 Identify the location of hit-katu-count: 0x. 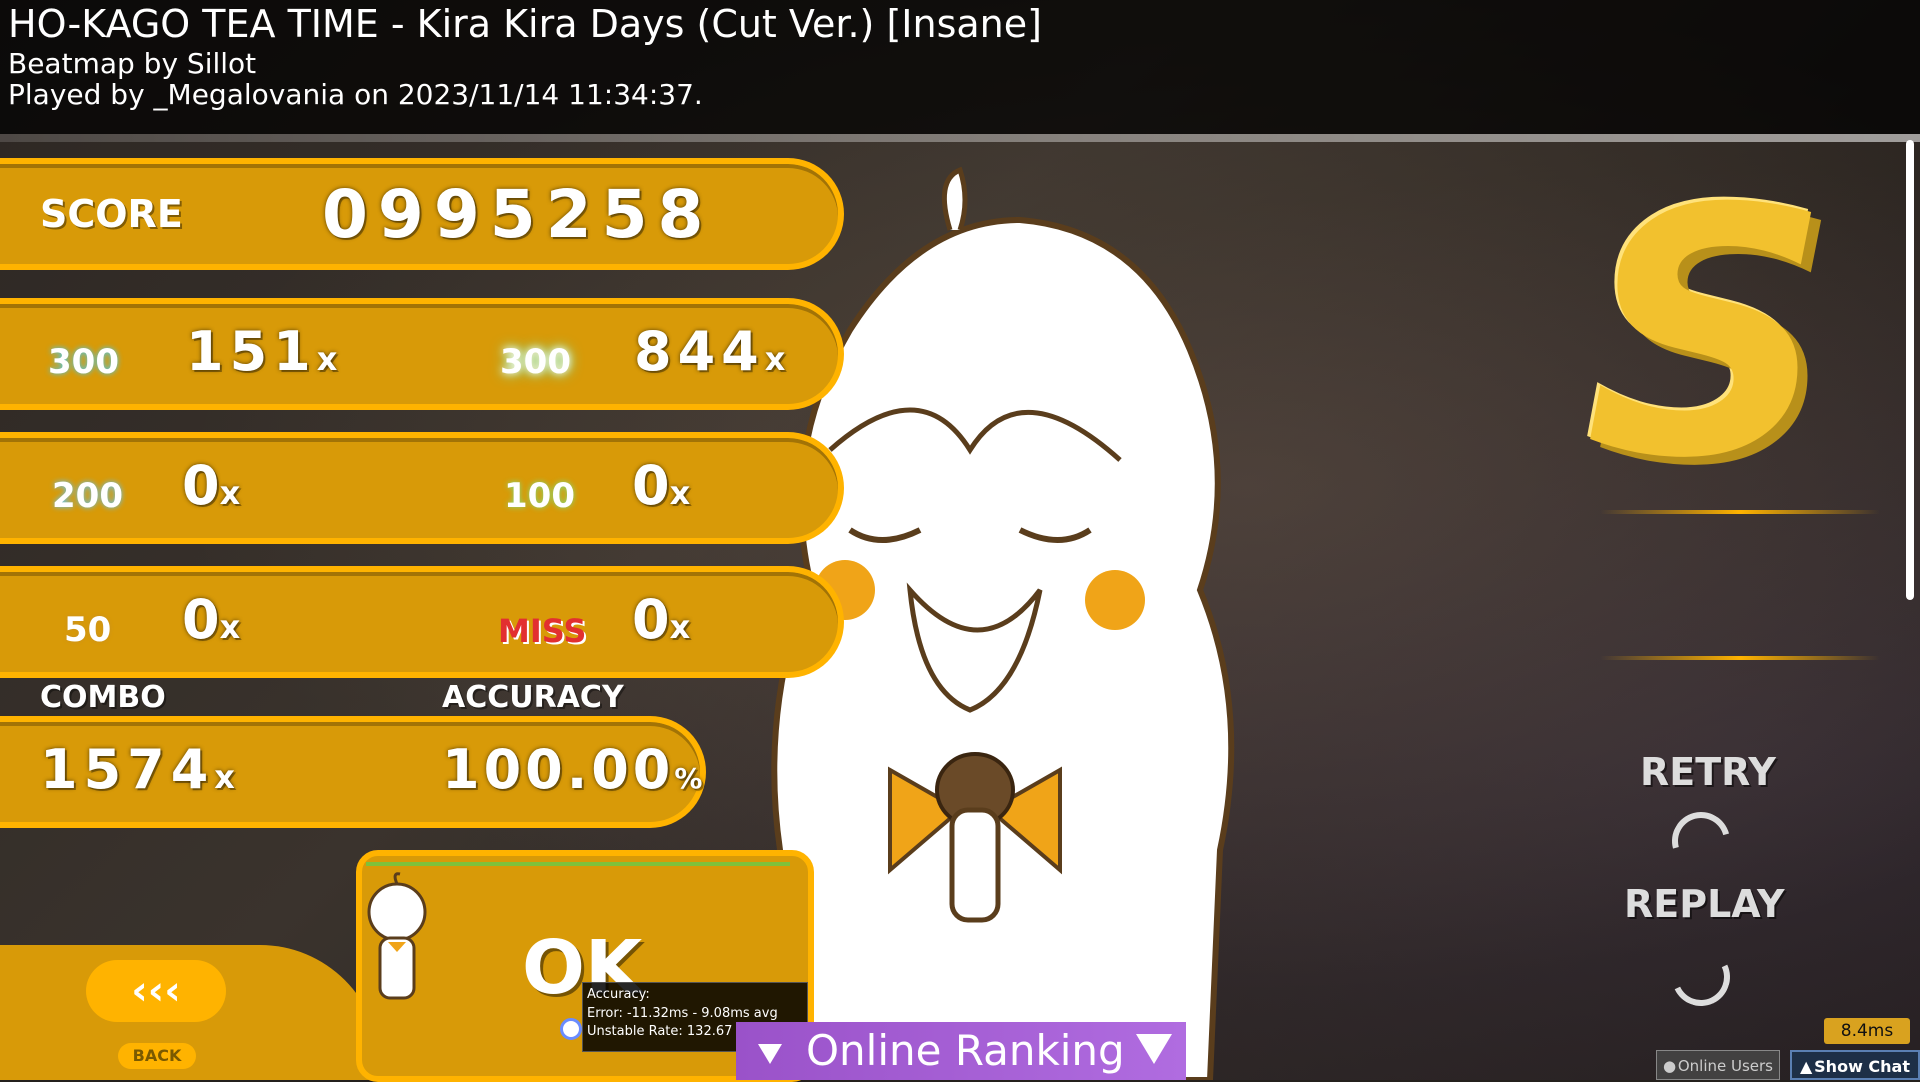
(661, 485).